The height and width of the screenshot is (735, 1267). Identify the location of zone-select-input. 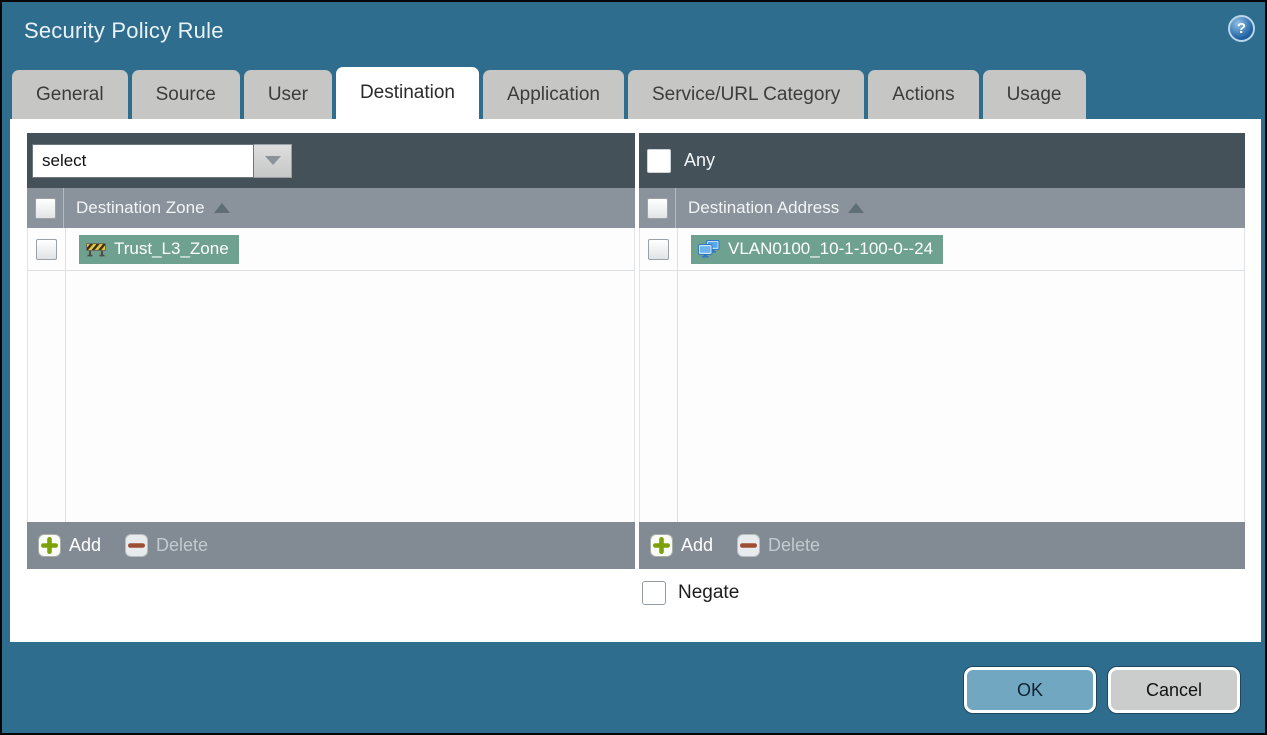
(143, 160).